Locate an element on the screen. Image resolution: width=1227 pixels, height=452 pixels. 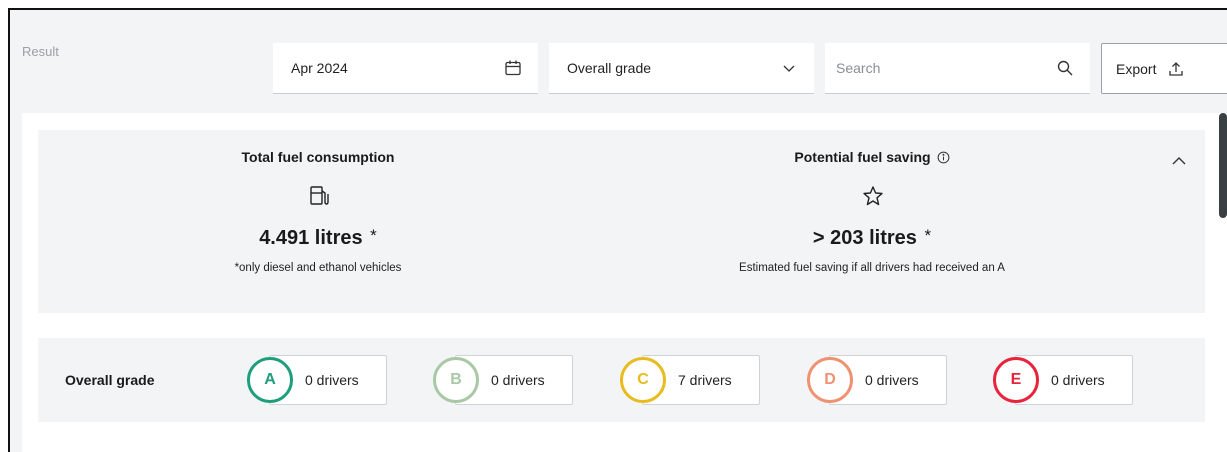
search-field: Search is located at coordinates (957, 68).